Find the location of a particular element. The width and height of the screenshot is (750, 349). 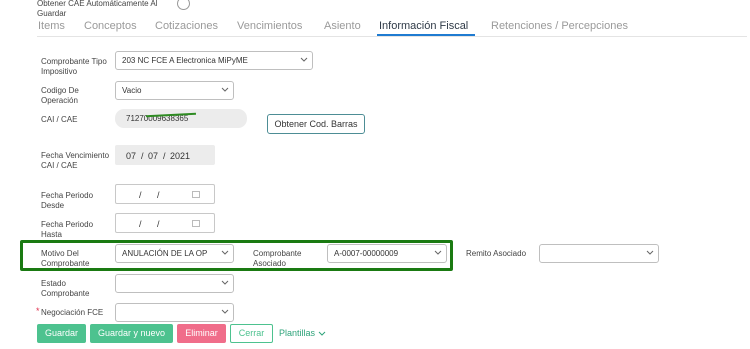

fecha-desde-field: / / is located at coordinates (165, 194).